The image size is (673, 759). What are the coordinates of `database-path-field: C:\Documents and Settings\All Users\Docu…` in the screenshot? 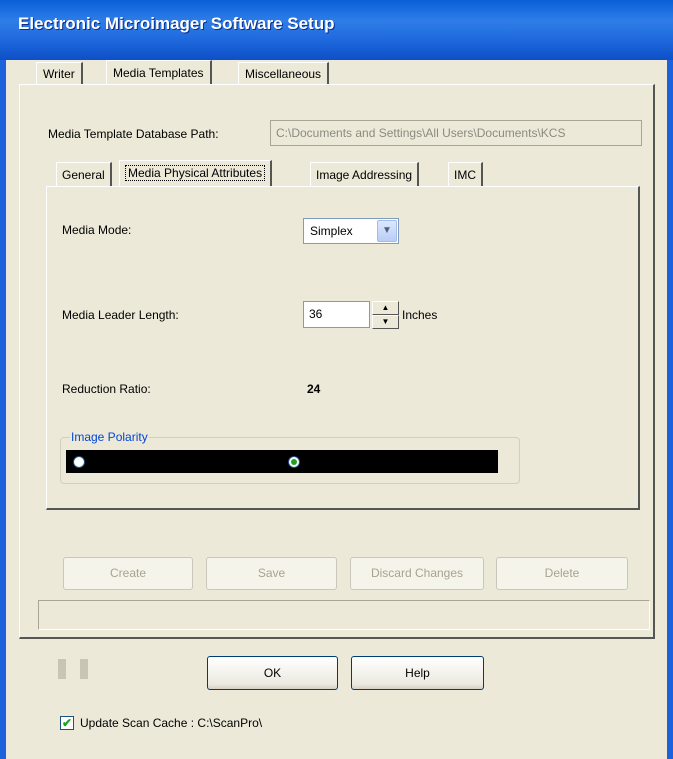 It's located at (456, 133).